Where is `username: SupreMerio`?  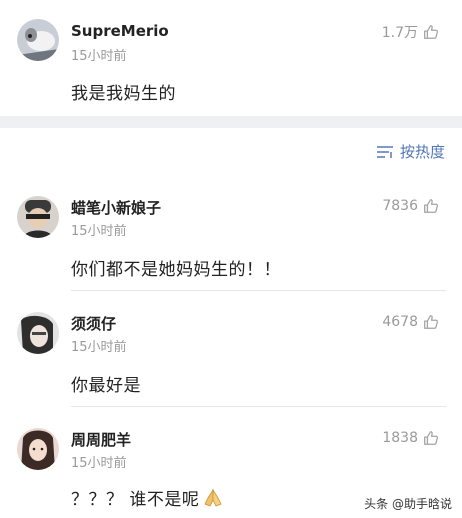 username: SupreMerio is located at coordinates (120, 31).